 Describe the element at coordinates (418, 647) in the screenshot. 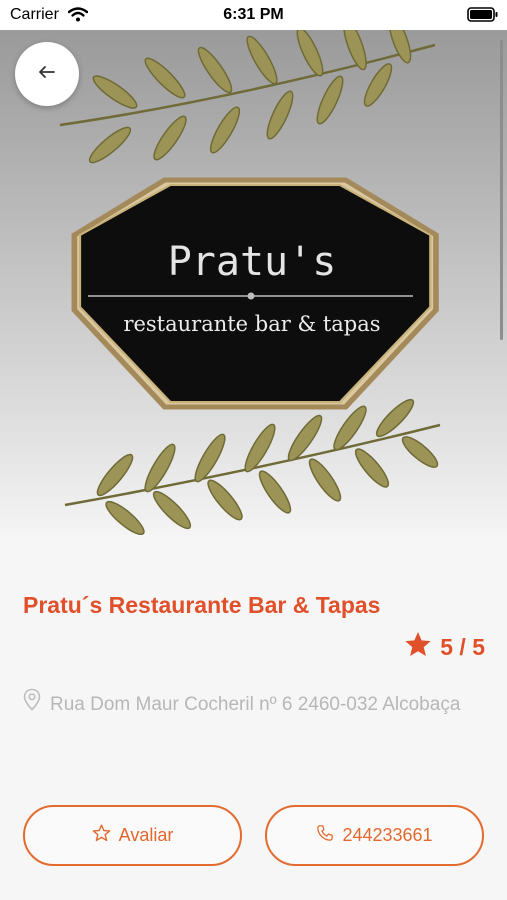

I see `star-icon` at that location.